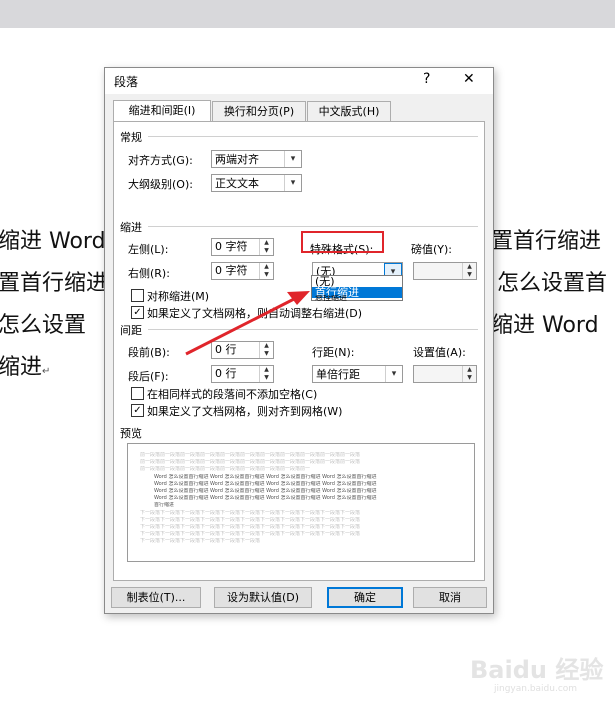  Describe the element at coordinates (263, 597) in the screenshot. I see `set-default-button: 设为默认值(D)` at that location.